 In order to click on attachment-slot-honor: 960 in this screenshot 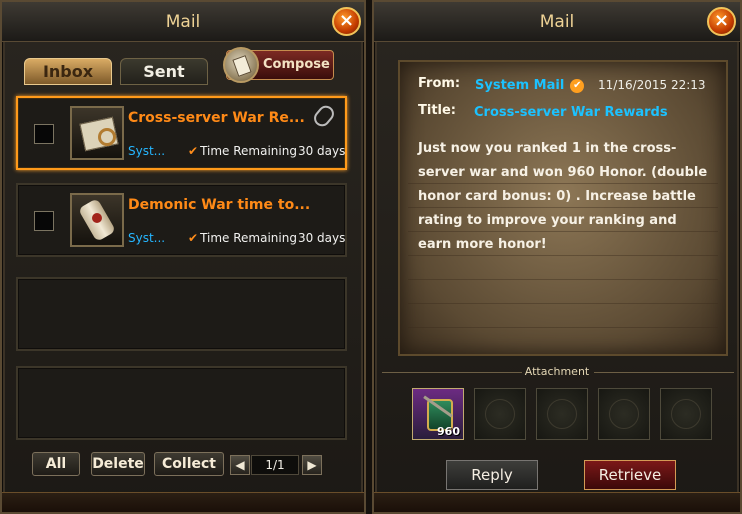, I will do `click(438, 414)`.